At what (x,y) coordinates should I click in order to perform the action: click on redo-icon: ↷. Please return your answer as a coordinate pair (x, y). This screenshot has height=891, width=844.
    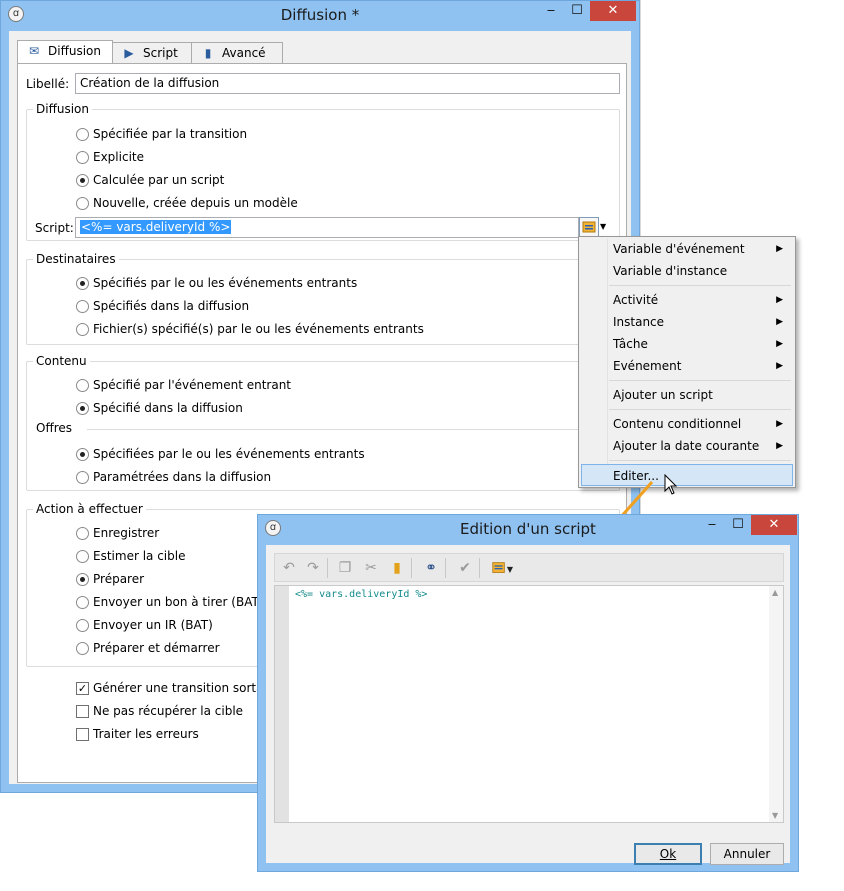
    Looking at the image, I should click on (313, 568).